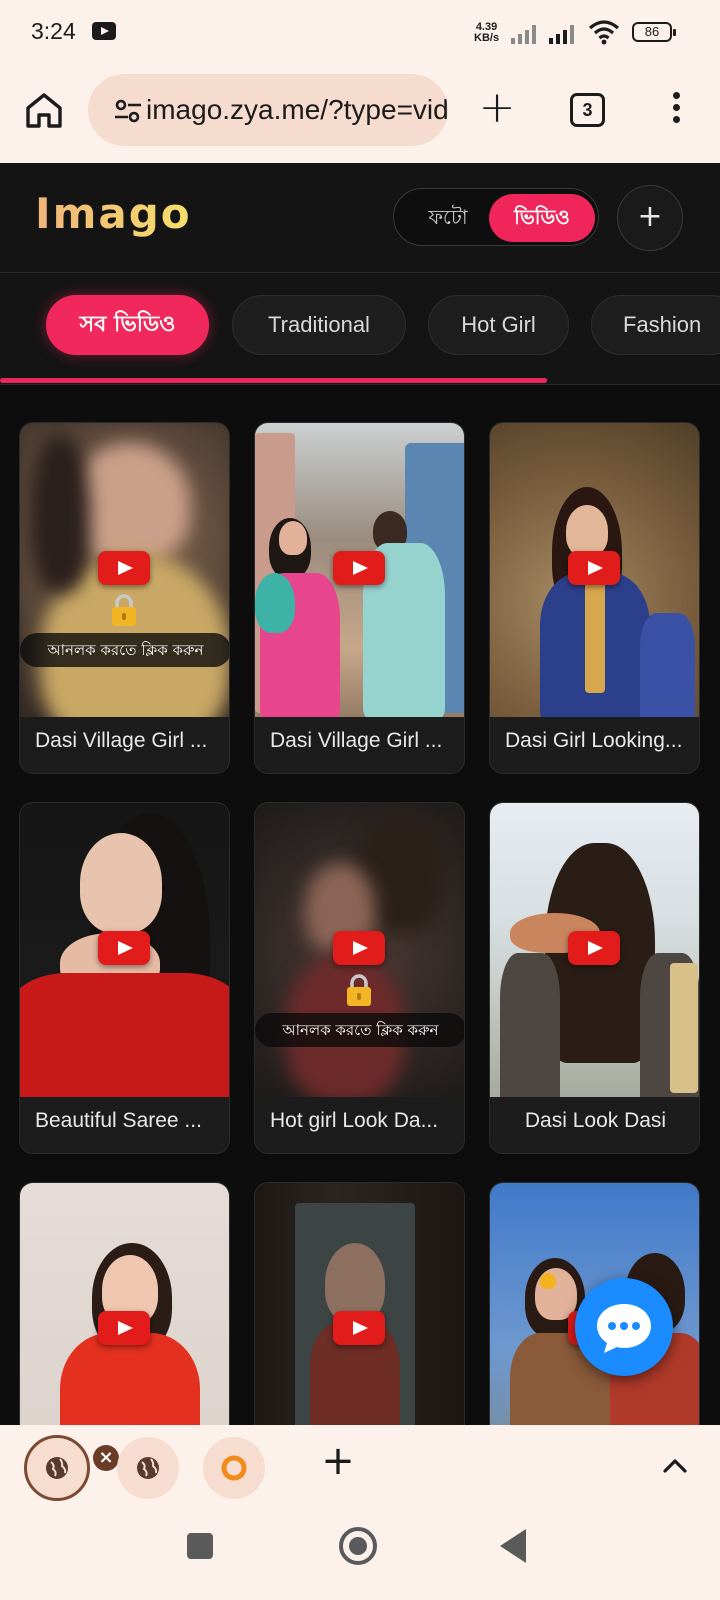 The height and width of the screenshot is (1600, 720). What do you see at coordinates (104, 31) in the screenshot?
I see `youtube-notification-icon` at bounding box center [104, 31].